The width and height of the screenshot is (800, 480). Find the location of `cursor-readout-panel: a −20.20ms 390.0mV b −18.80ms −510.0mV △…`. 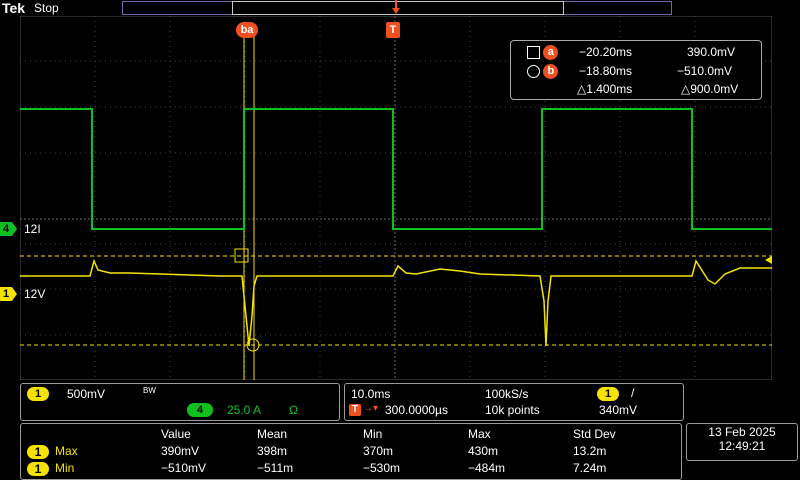

cursor-readout-panel: a −20.20ms 390.0mV b −18.80ms −510.0mV △… is located at coordinates (636, 70).